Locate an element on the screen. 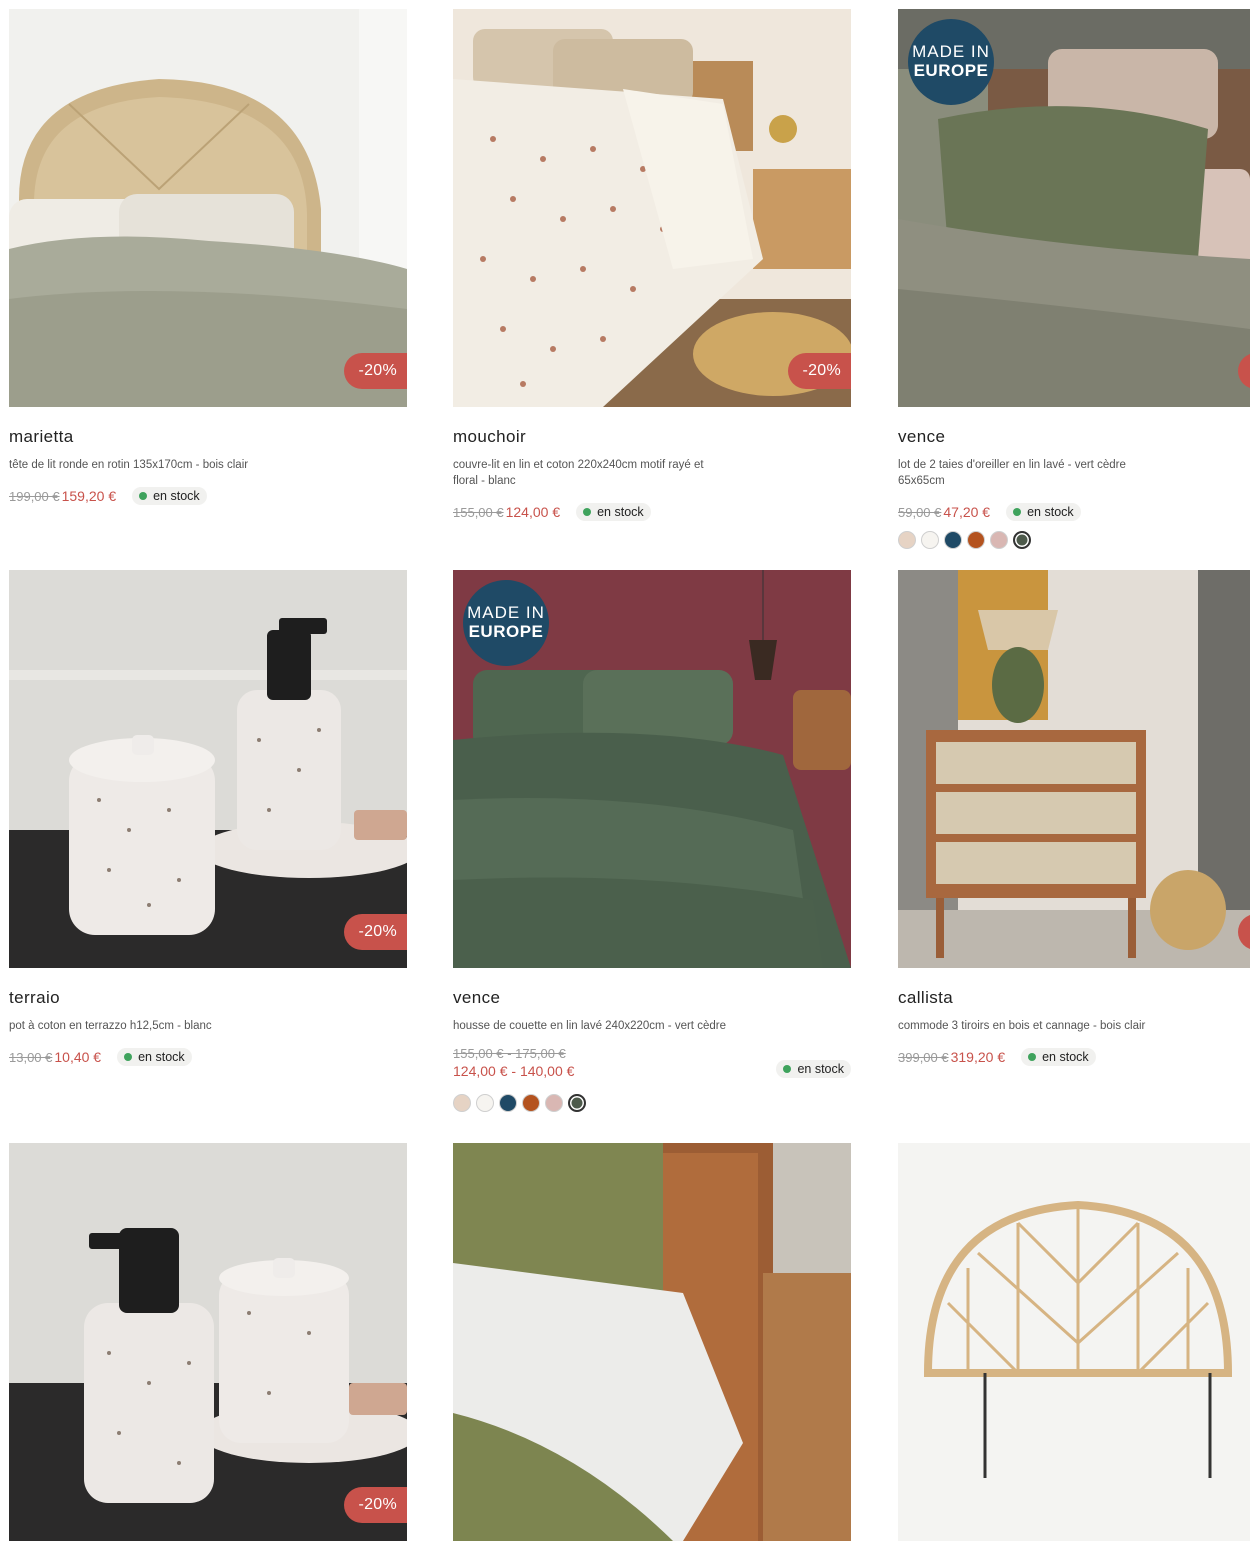 Image resolution: width=1250 pixels, height=1547 pixels. price-line: 399,00 € 319,20 € en stock is located at coordinates (1074, 1057).